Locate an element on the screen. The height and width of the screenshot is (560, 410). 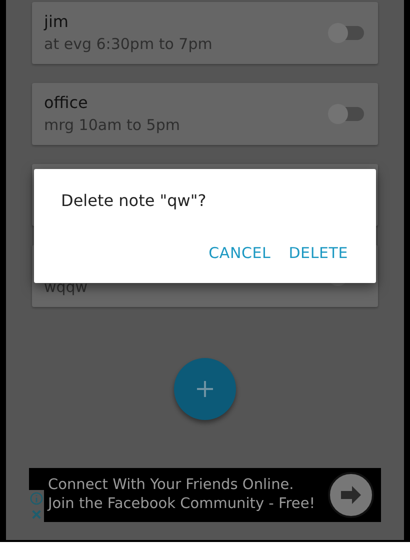
cancel-button: CANCEL is located at coordinates (239, 253).